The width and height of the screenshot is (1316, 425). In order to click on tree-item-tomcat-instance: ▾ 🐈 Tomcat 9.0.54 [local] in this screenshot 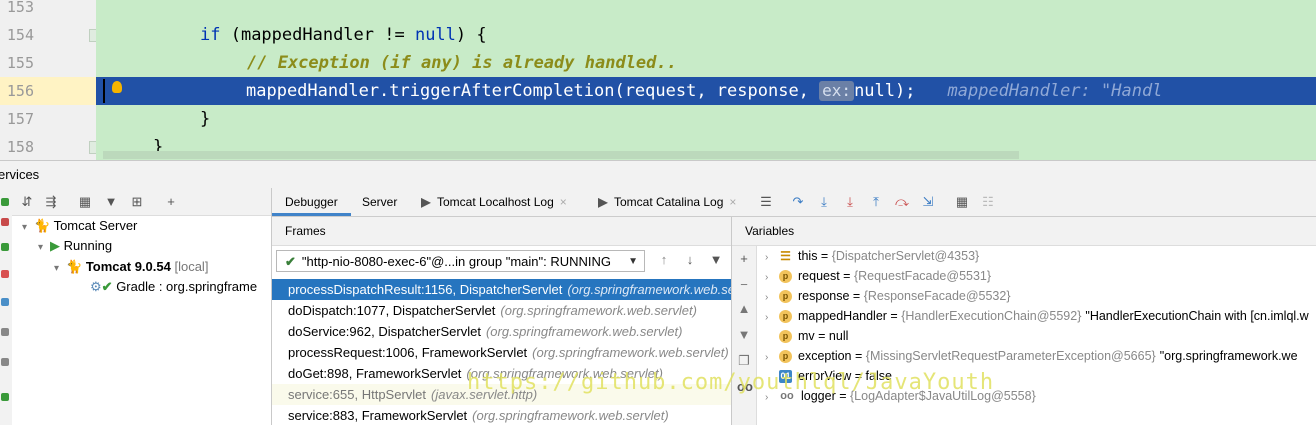, I will do `click(131, 267)`.